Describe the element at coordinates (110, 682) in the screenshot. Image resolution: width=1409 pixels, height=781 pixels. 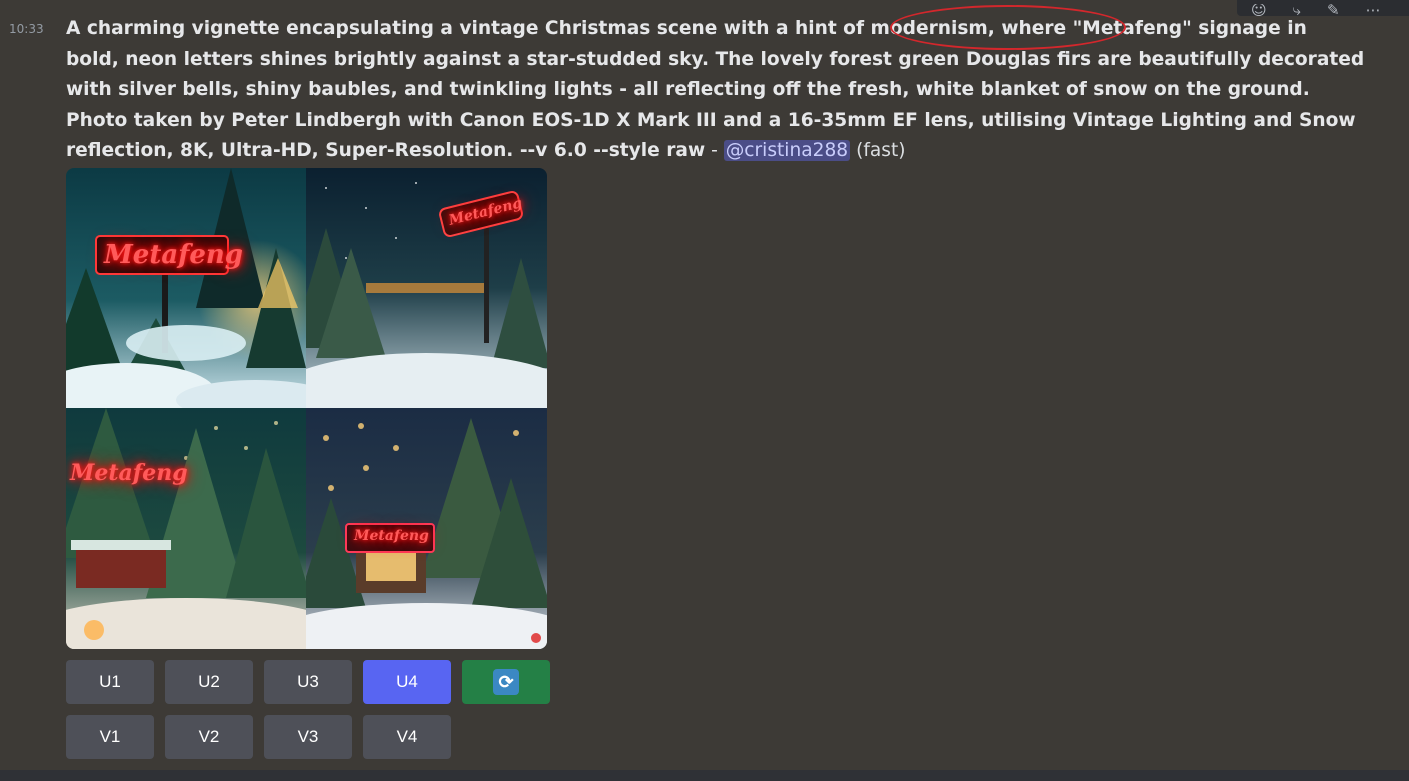
I see `u1-button: U1` at that location.